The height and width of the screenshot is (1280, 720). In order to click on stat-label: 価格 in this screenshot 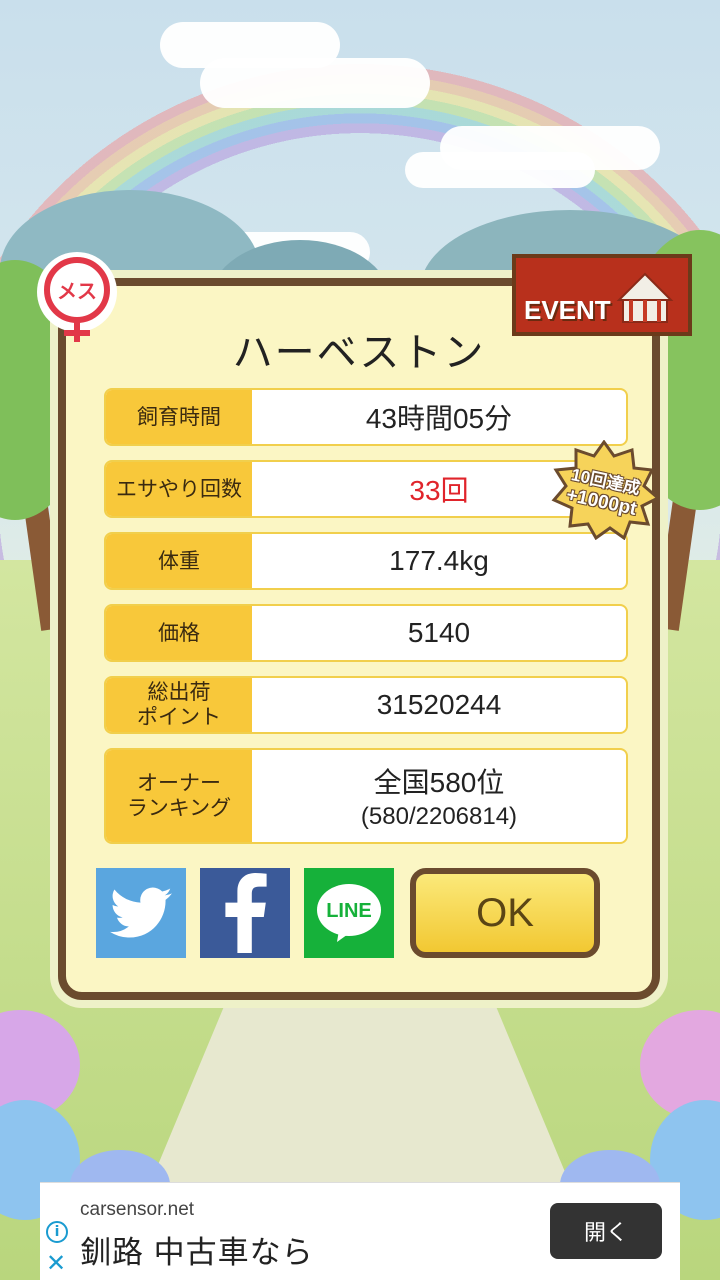, I will do `click(179, 633)`.